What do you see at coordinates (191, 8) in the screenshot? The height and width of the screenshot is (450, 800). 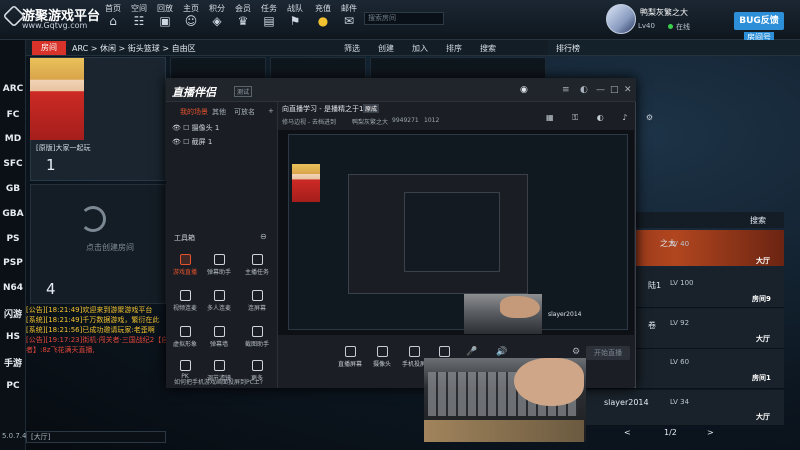 I see `nav-profile: 主页` at bounding box center [191, 8].